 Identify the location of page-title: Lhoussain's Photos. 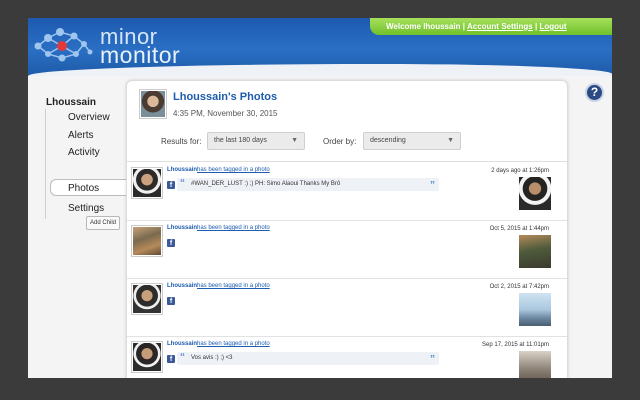
(225, 97).